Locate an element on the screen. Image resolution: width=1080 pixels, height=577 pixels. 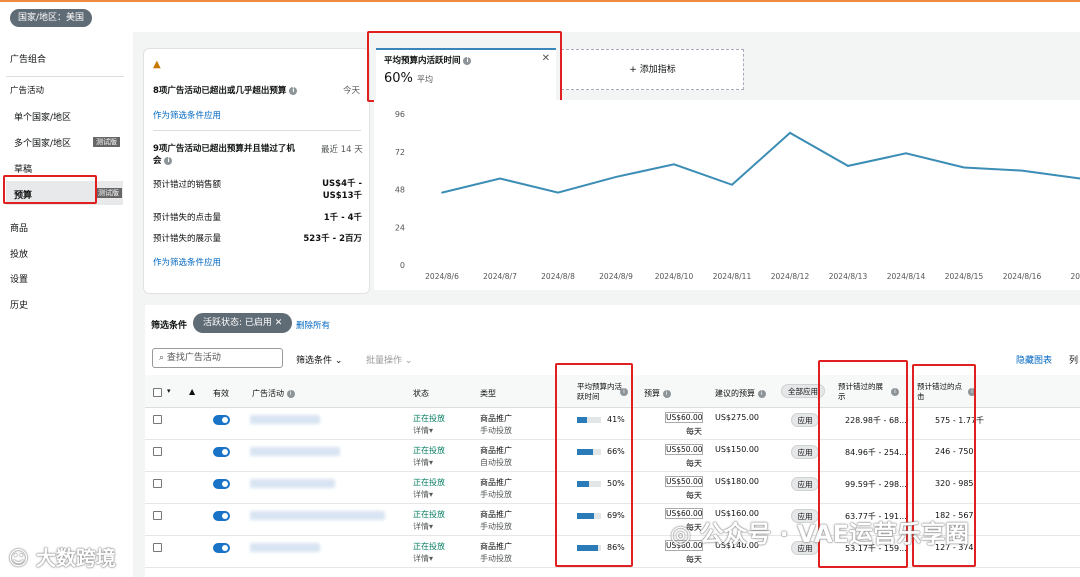
chevron-down-icon: ⌄ is located at coordinates (408, 361).